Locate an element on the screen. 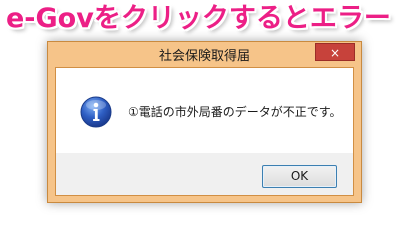 This screenshot has width=405, height=250. close-button: × is located at coordinates (335, 52).